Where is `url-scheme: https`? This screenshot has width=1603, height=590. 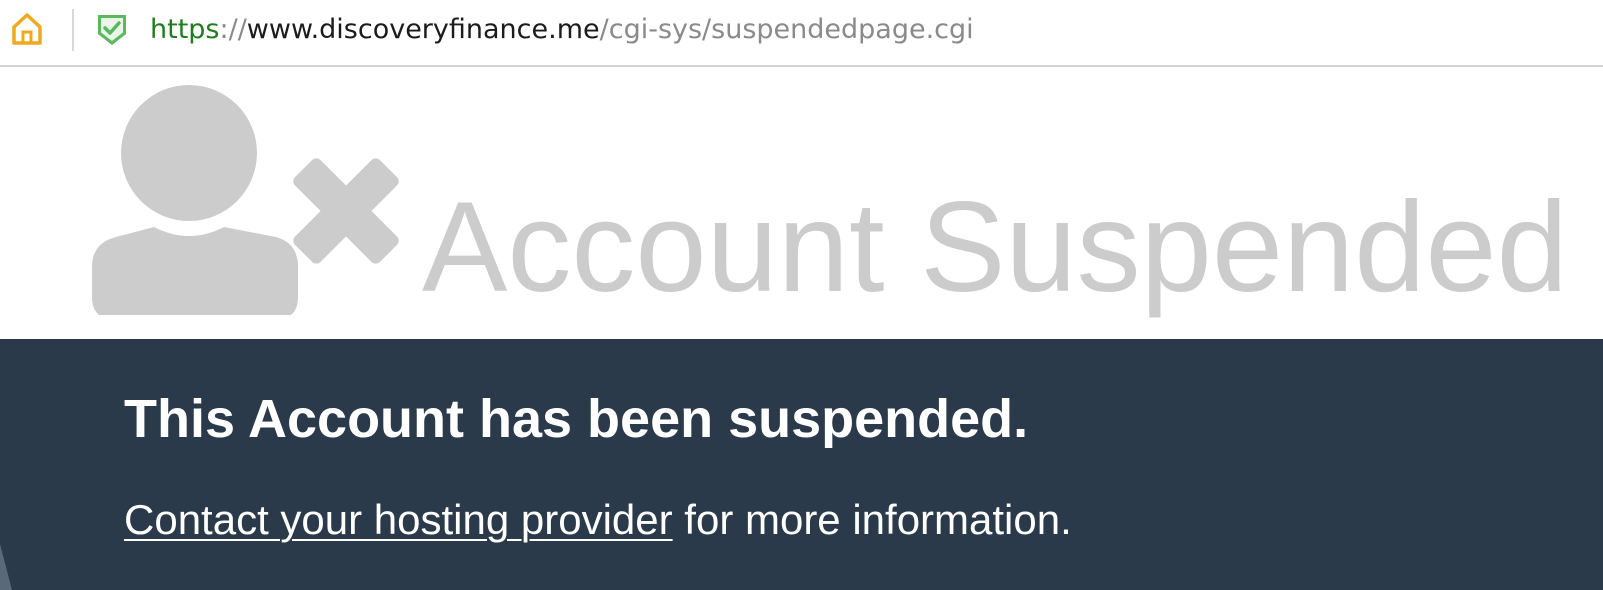 url-scheme: https is located at coordinates (185, 29).